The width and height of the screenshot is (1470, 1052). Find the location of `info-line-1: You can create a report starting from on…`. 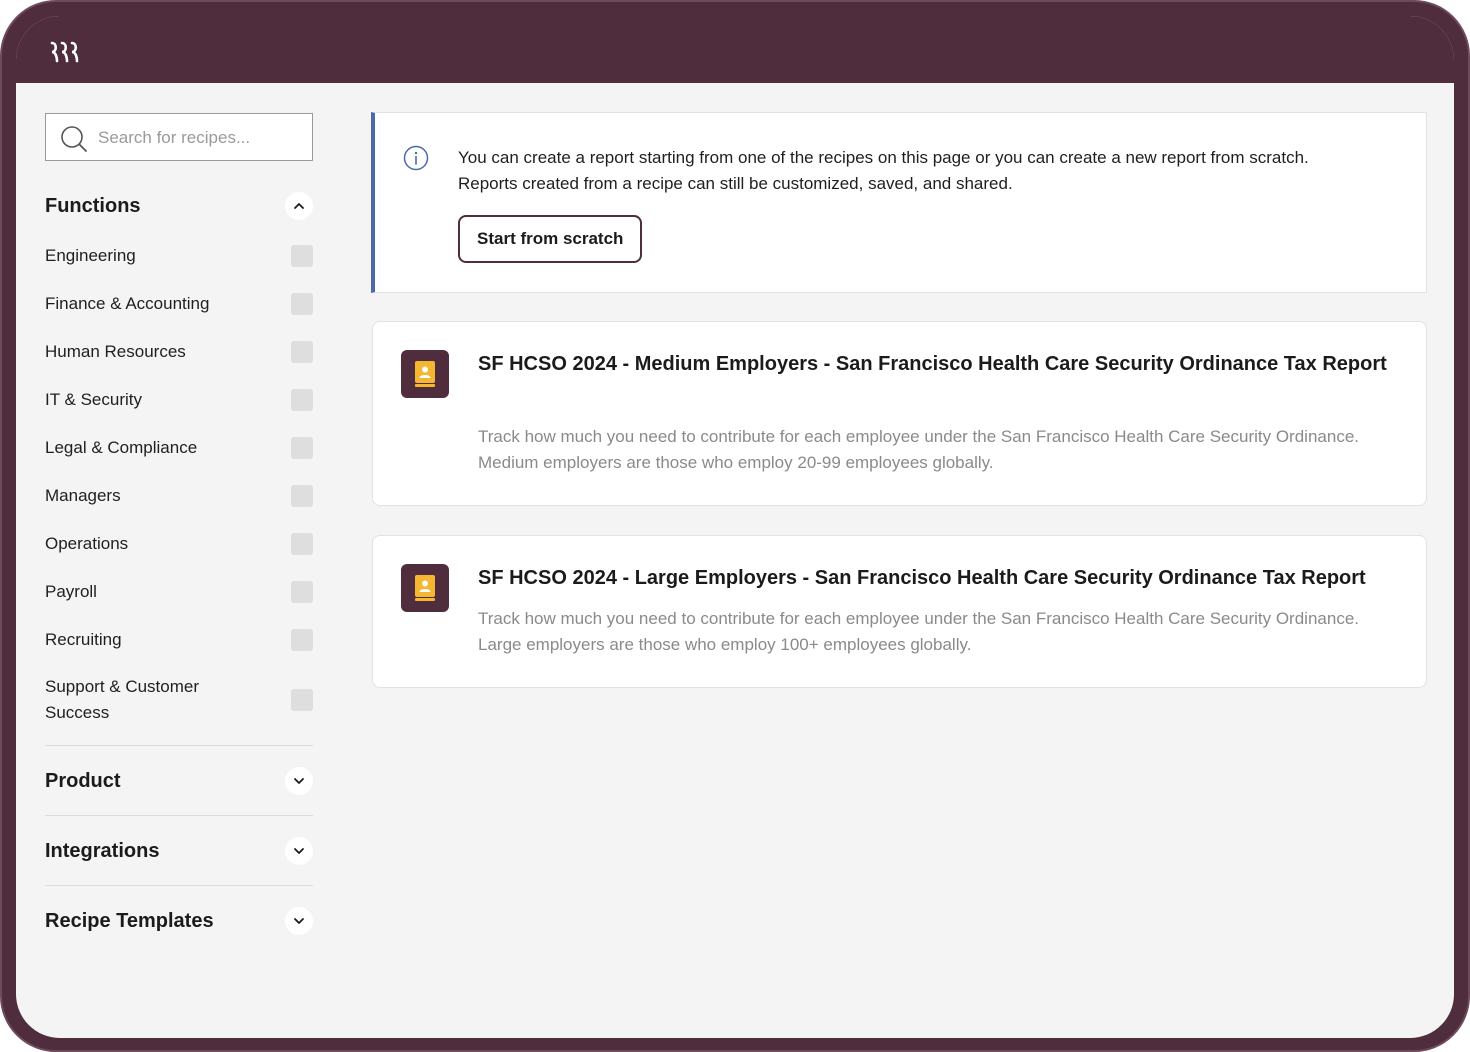

info-line-1: You can create a report starting from on… is located at coordinates (883, 157).